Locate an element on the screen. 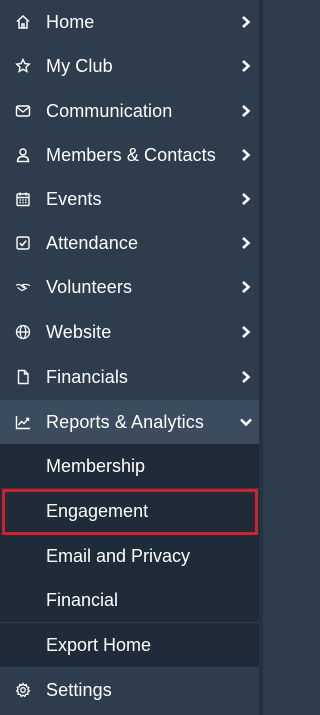 This screenshot has height=715, width=320. submenu-item-financial: Financial is located at coordinates (129, 600).